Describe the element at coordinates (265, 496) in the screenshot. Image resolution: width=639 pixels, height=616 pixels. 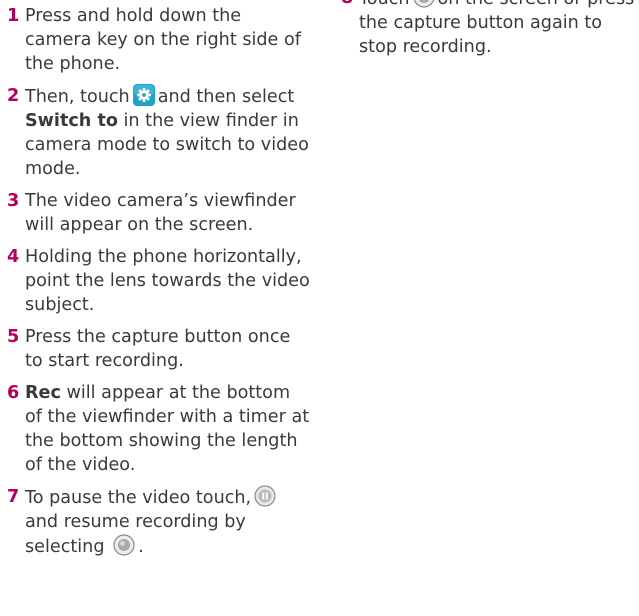
I see `pause-icon` at that location.